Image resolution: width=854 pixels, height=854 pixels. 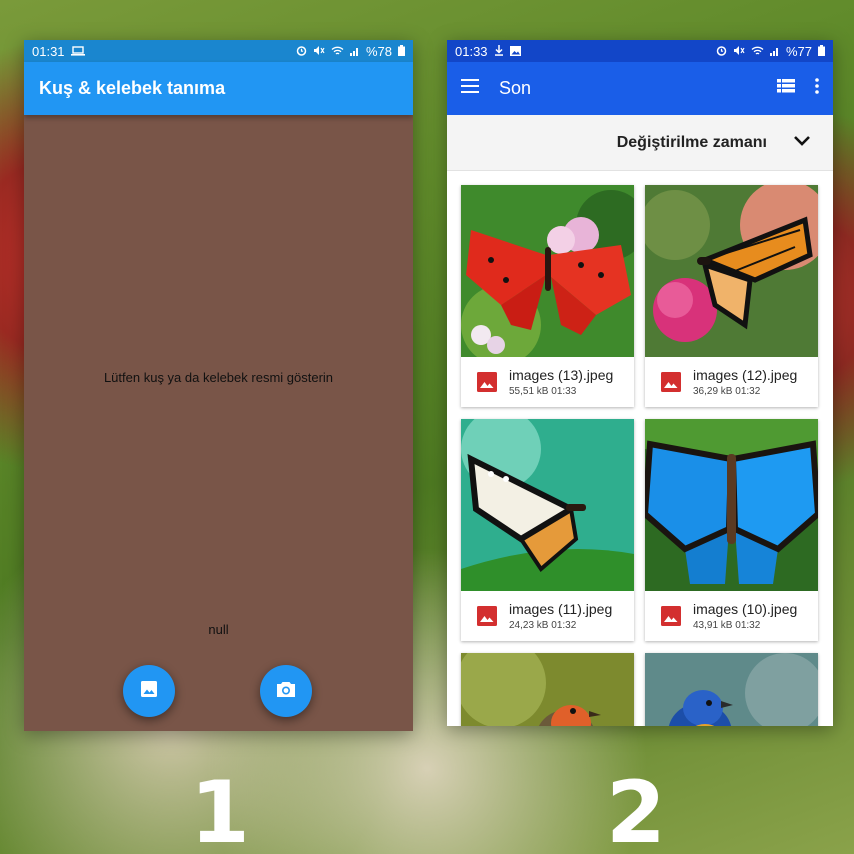 What do you see at coordinates (132, 88) in the screenshot?
I see `app-title: Kuş & kelebek tanıma` at bounding box center [132, 88].